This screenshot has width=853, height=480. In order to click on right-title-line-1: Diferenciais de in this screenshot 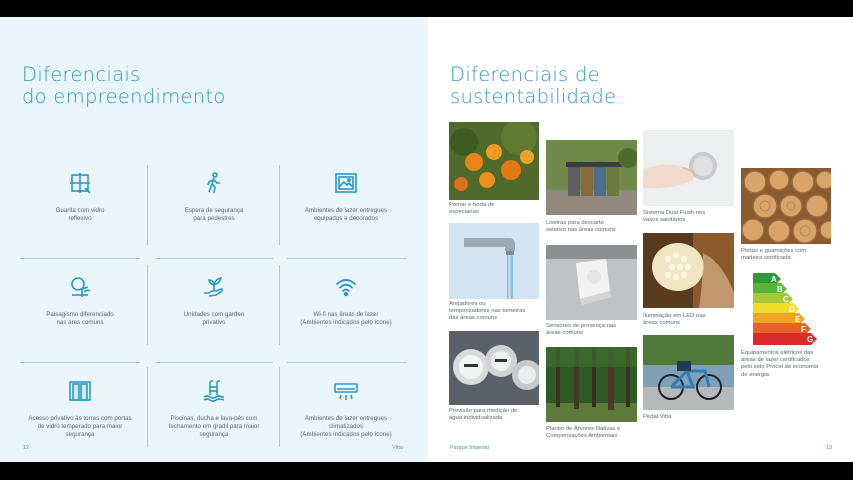, I will do `click(525, 74)`.